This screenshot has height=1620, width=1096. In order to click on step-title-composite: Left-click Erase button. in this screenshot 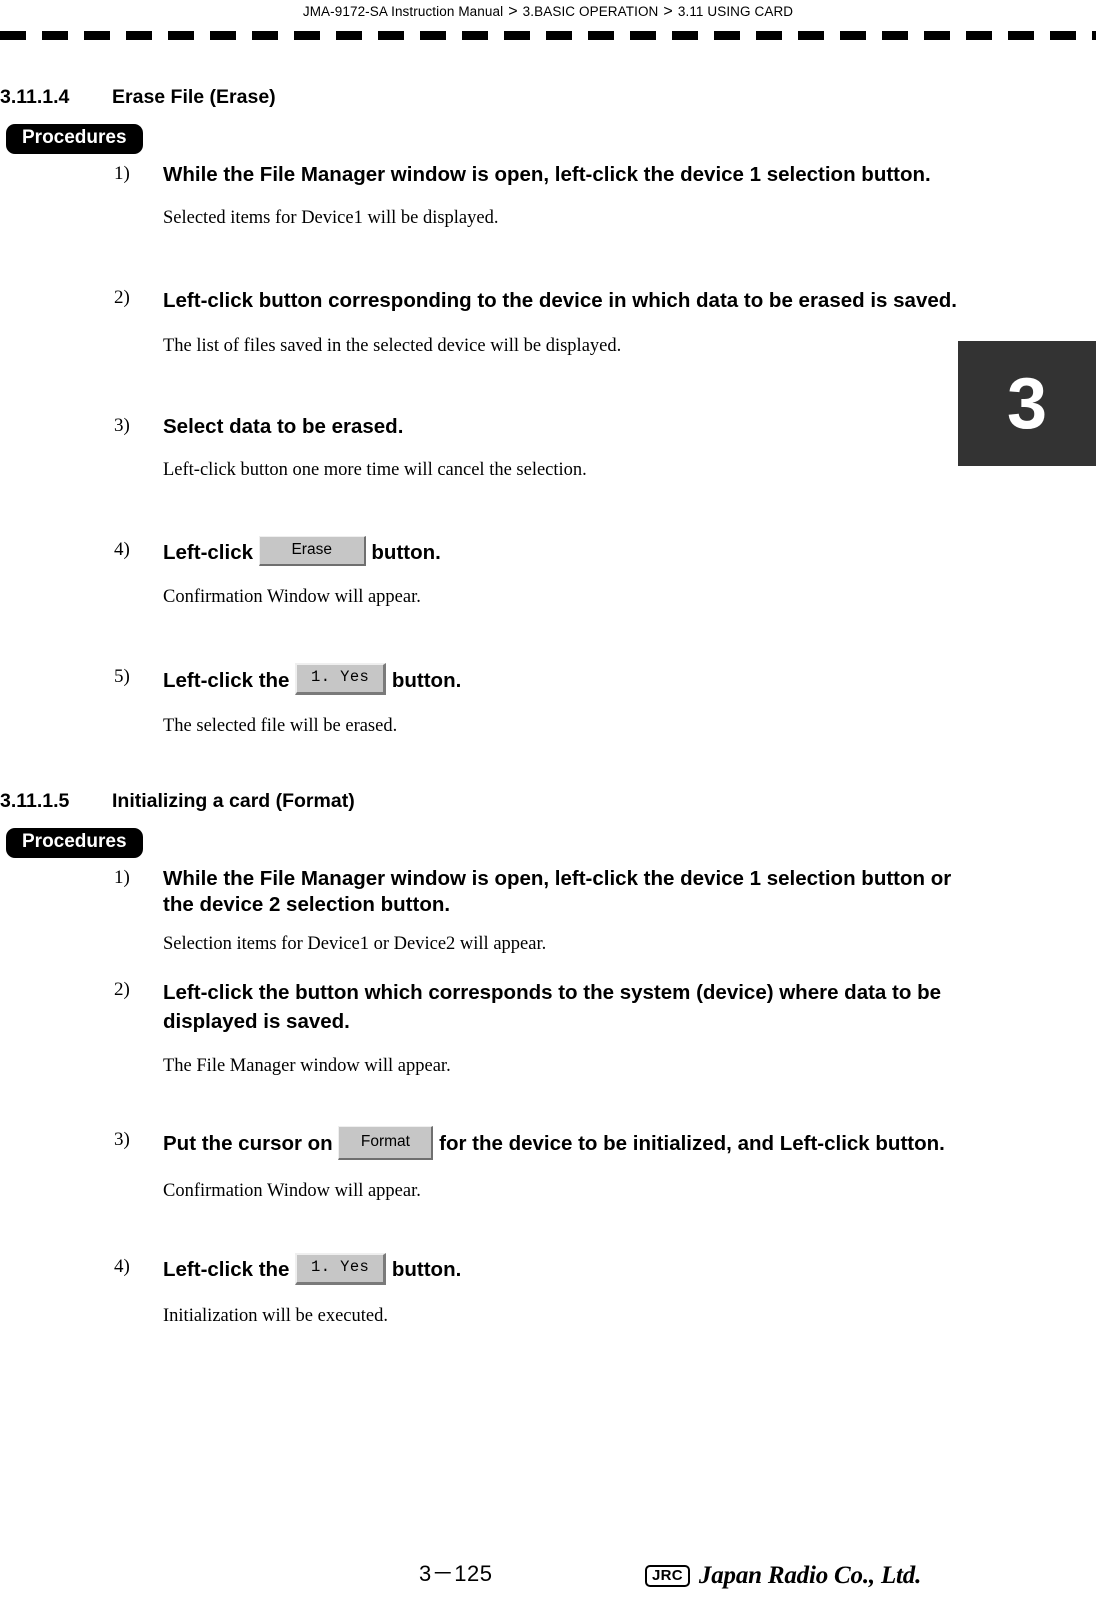, I will do `click(302, 551)`.